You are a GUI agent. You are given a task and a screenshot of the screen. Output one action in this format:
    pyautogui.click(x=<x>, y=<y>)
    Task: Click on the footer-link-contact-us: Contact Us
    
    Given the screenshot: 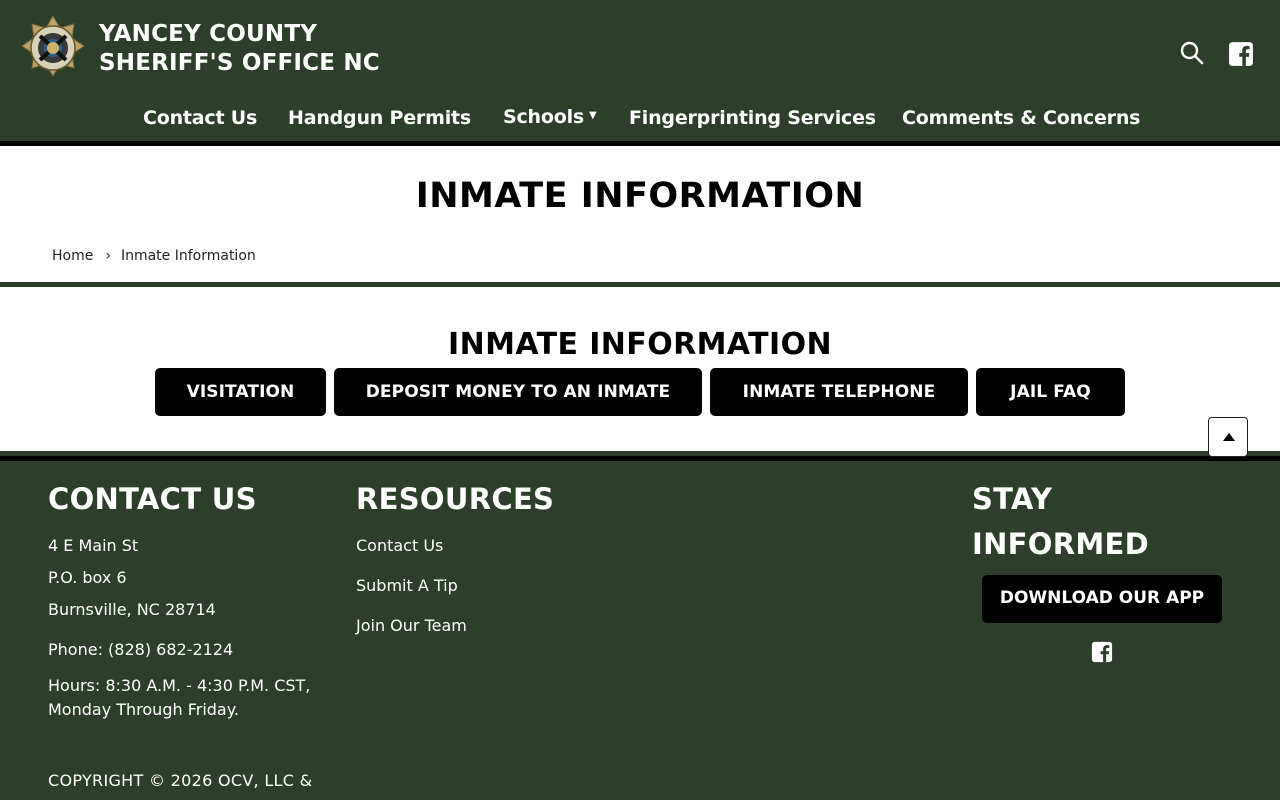 What is the action you would take?
    pyautogui.click(x=399, y=545)
    